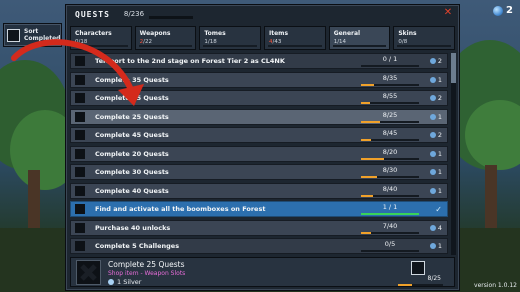 Image resolution: width=520 pixels, height=292 pixels. I want to click on quest-row: Complete 30 Quests 8/30 1, so click(259, 172).